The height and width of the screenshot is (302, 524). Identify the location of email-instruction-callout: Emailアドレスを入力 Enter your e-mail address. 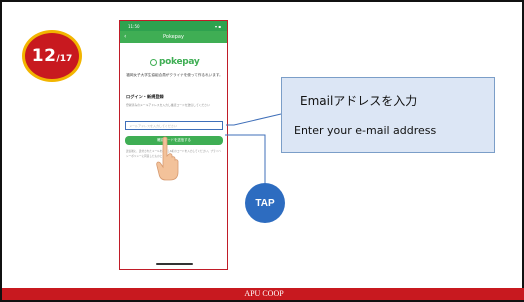
(388, 115).